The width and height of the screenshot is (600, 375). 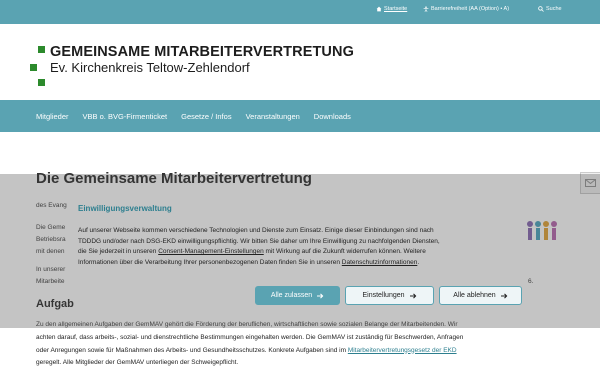 I want to click on consent-title: Einwilligungsverwaltung, so click(x=125, y=208).